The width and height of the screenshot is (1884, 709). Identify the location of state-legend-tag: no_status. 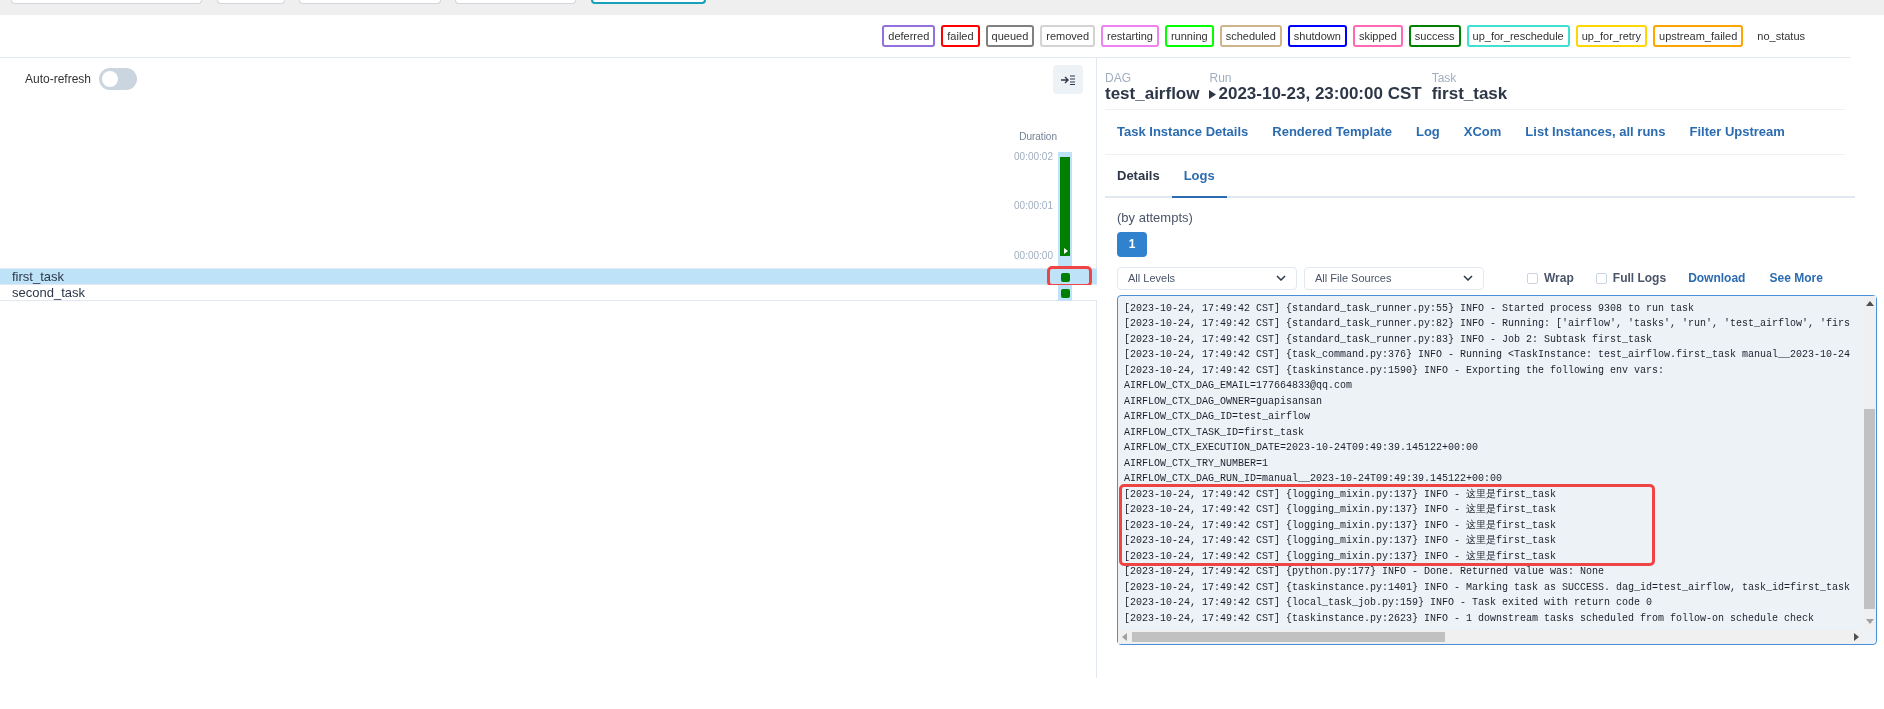
(1781, 36).